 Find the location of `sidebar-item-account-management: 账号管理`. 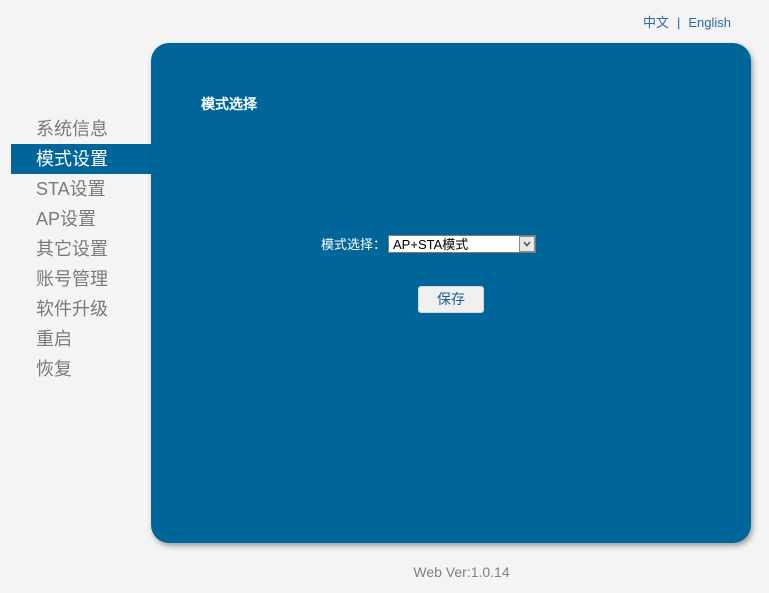

sidebar-item-account-management: 账号管理 is located at coordinates (81, 279).